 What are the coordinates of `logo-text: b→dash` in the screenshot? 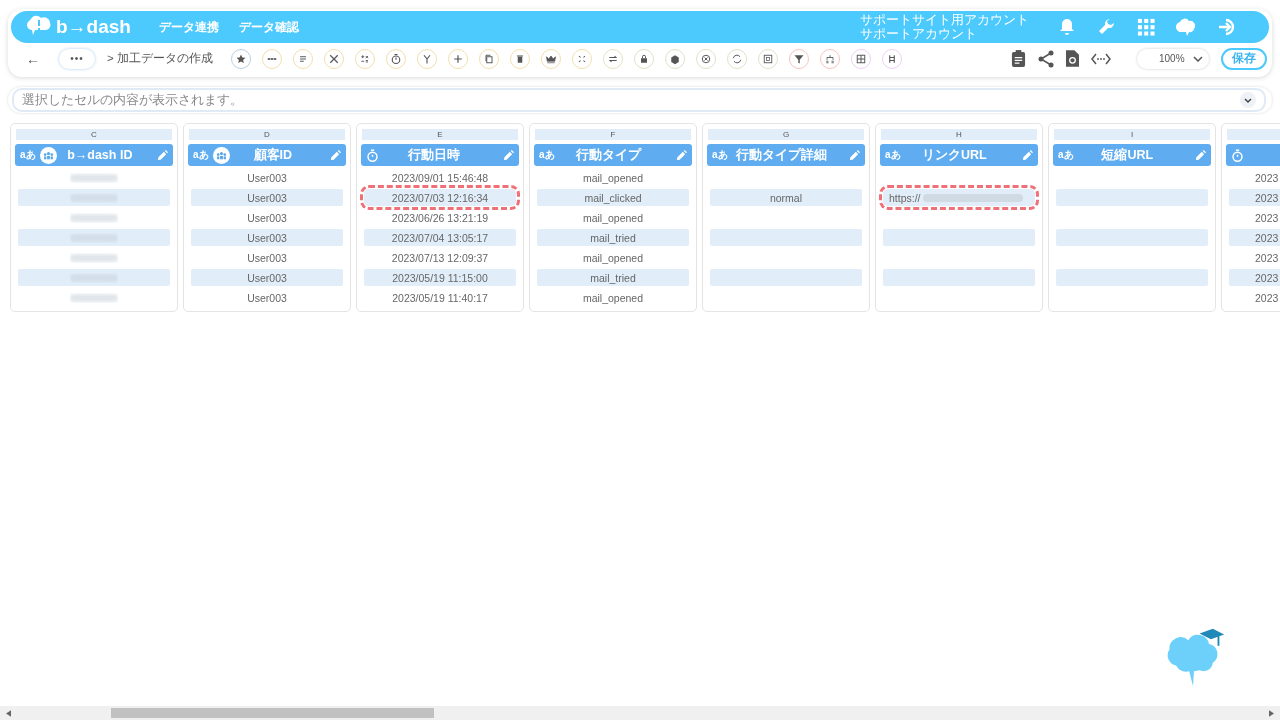 It's located at (93, 27).